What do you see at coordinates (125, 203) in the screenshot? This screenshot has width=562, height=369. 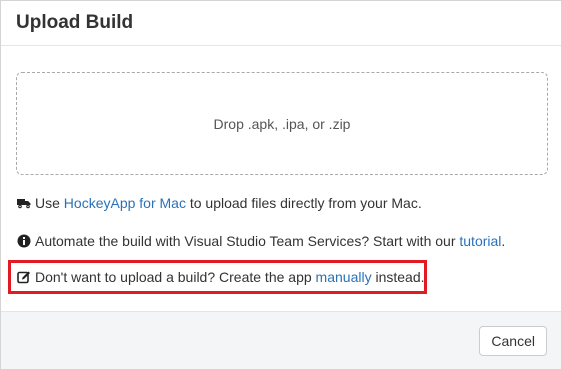 I see `hockeyapp-for-mac-link: HockeyApp for Mac` at bounding box center [125, 203].